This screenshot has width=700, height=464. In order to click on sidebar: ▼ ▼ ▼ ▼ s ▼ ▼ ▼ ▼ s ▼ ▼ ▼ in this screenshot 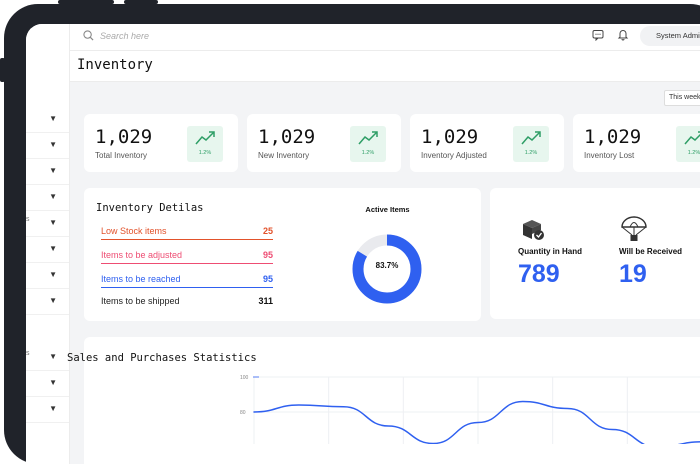, I will do `click(48, 244)`.